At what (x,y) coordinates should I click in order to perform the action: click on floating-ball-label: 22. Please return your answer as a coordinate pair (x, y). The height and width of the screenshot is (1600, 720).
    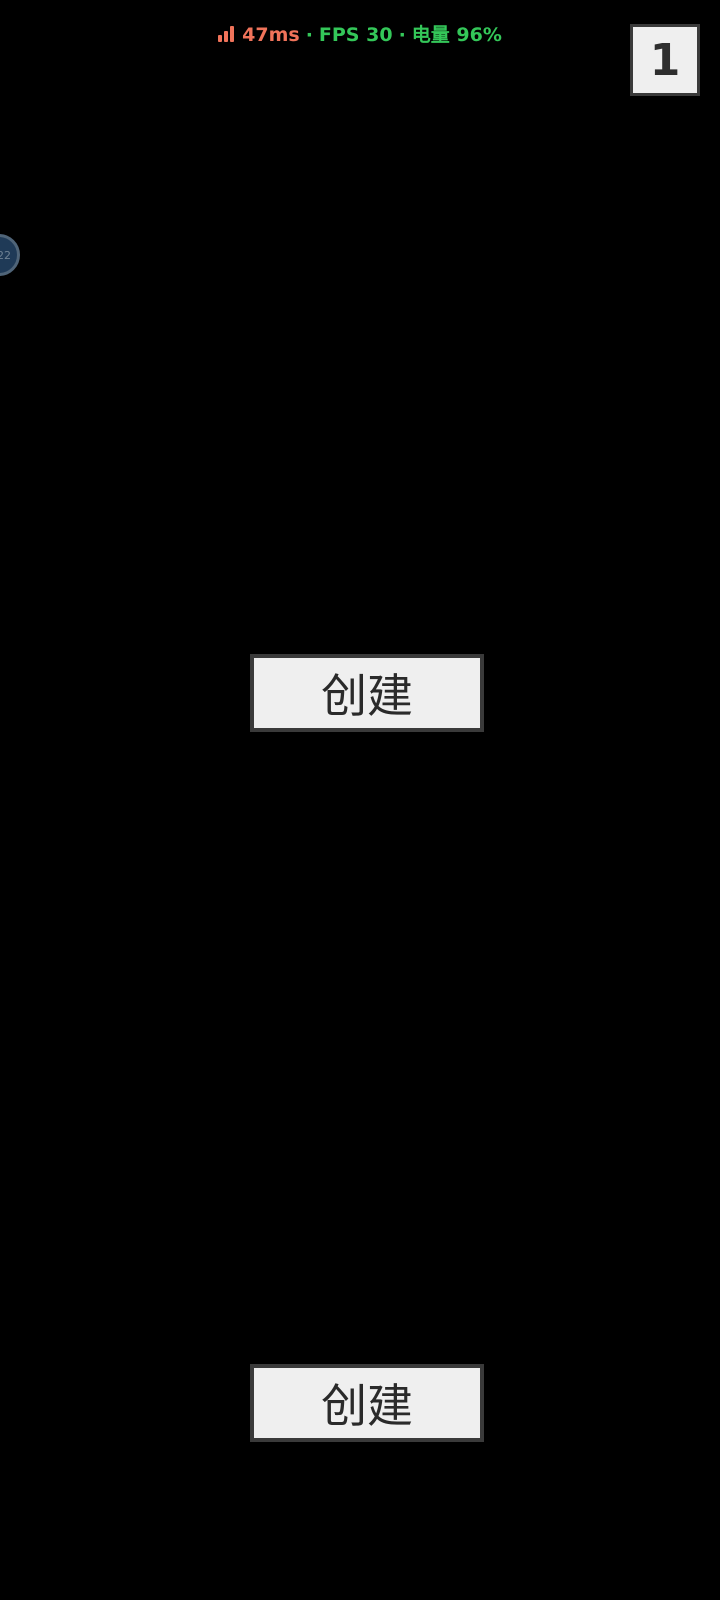
    Looking at the image, I should click on (5, 255).